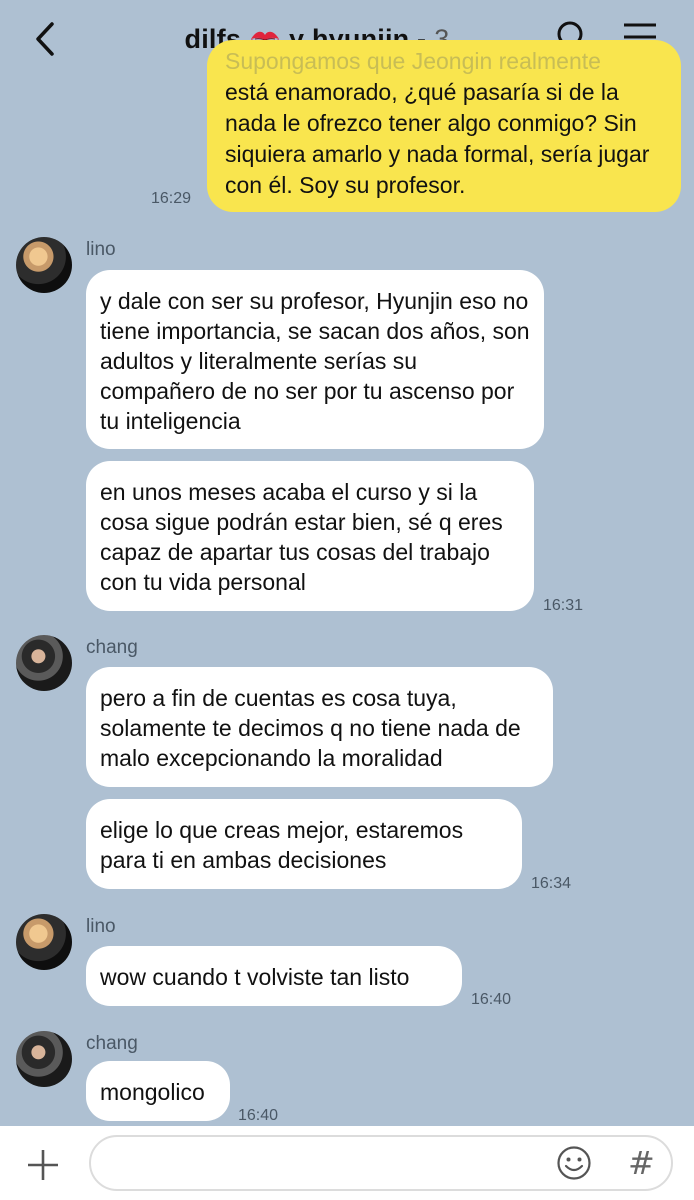  I want to click on smiley-icon, so click(574, 1163).